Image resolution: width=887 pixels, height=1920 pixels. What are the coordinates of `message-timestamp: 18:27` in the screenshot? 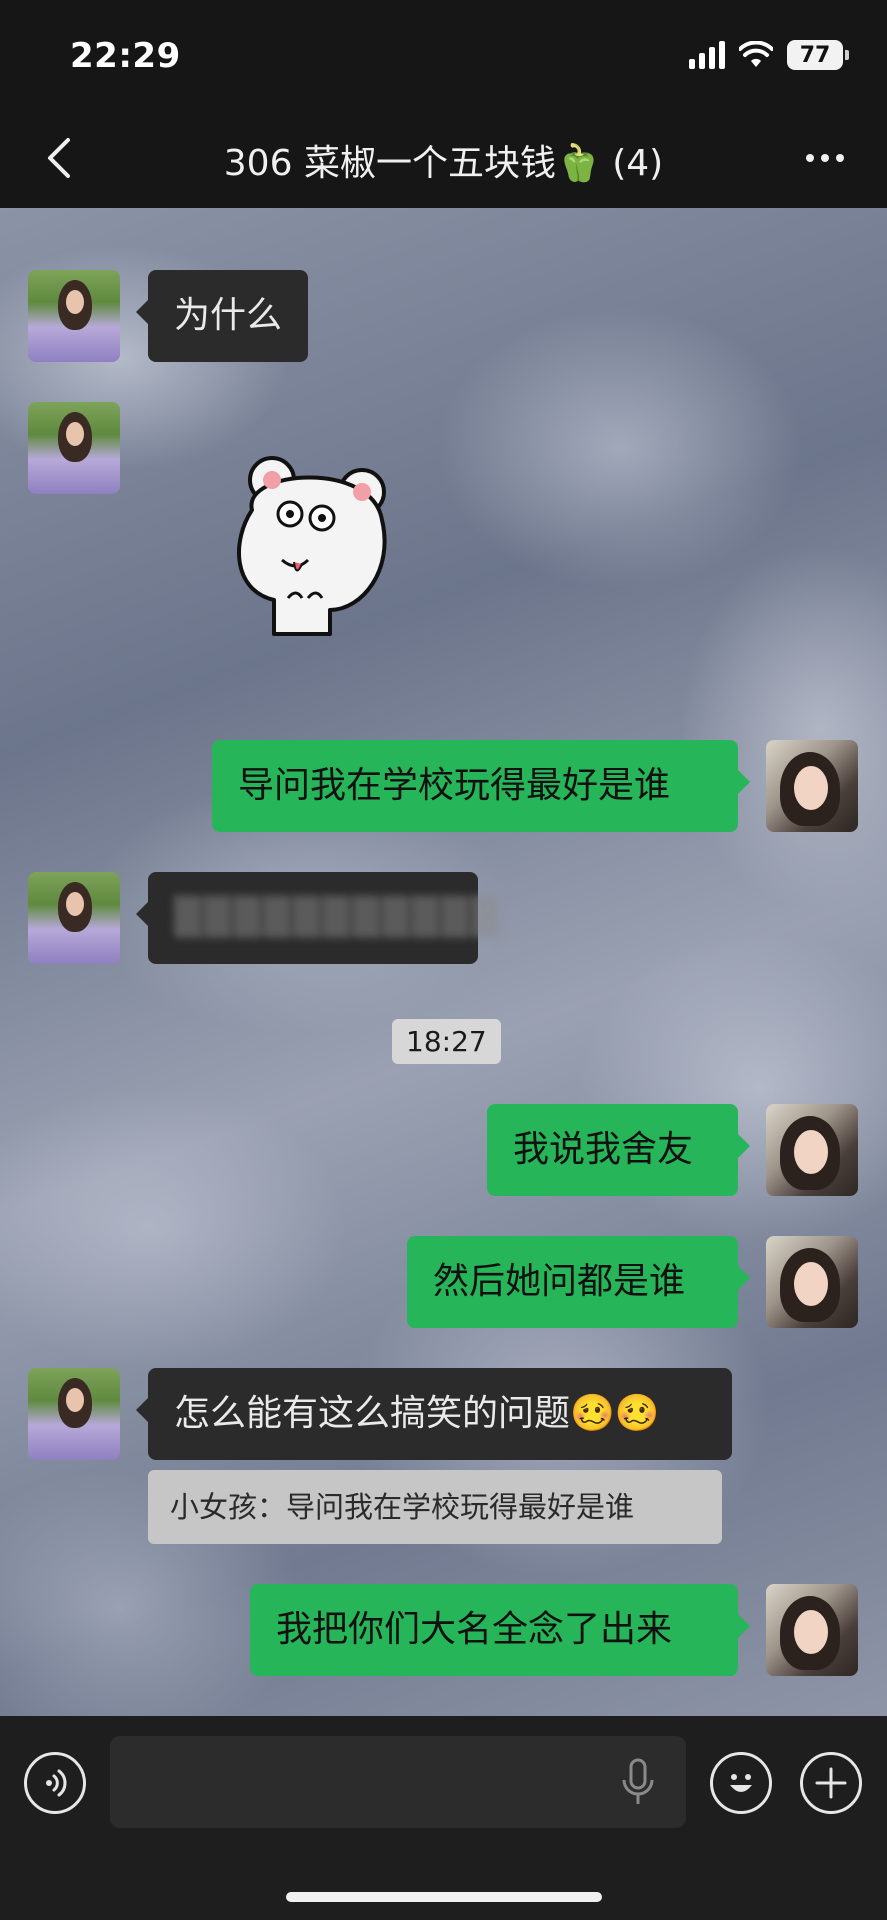 It's located at (446, 1041).